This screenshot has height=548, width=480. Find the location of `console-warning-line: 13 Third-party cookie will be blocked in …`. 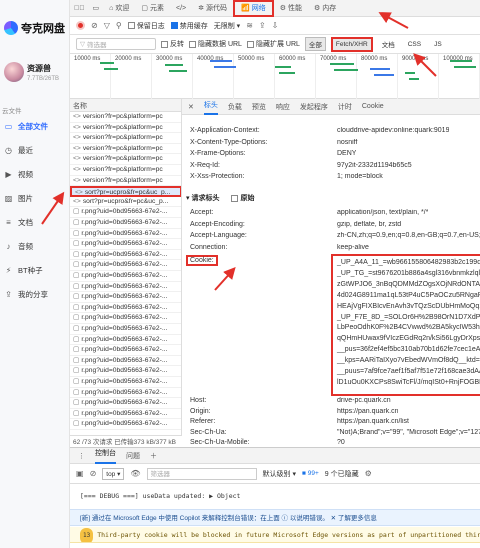

console-warning-line: 13 Third-party cookie will be blocked in … is located at coordinates (275, 535).